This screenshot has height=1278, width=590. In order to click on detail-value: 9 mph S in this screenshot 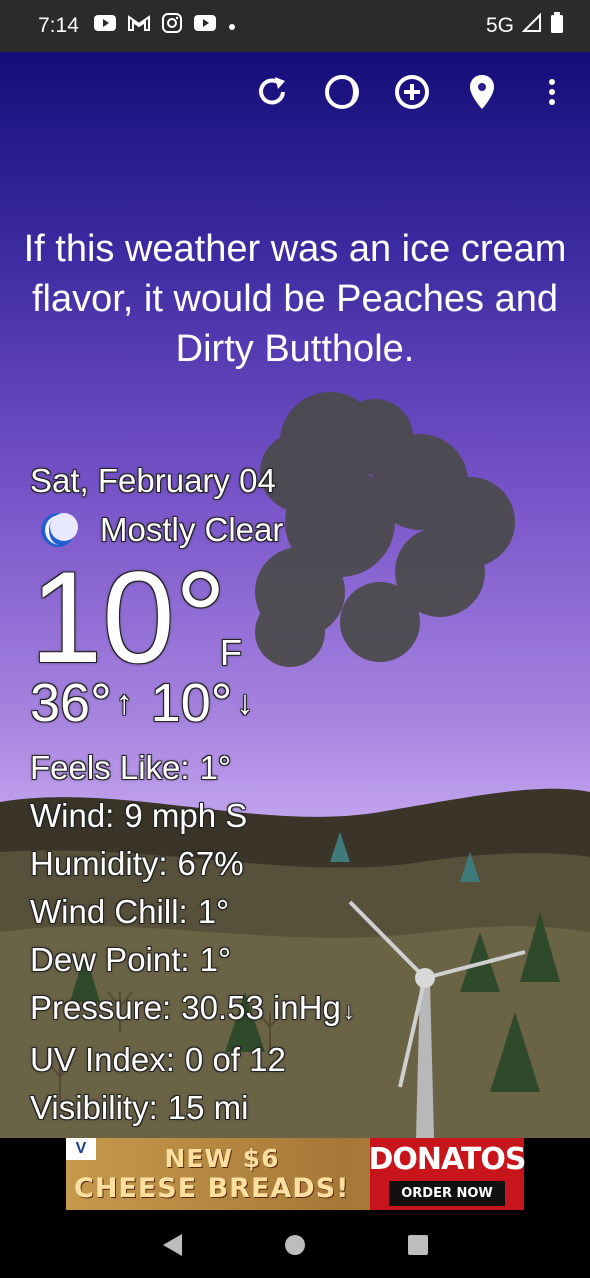, I will do `click(186, 815)`.